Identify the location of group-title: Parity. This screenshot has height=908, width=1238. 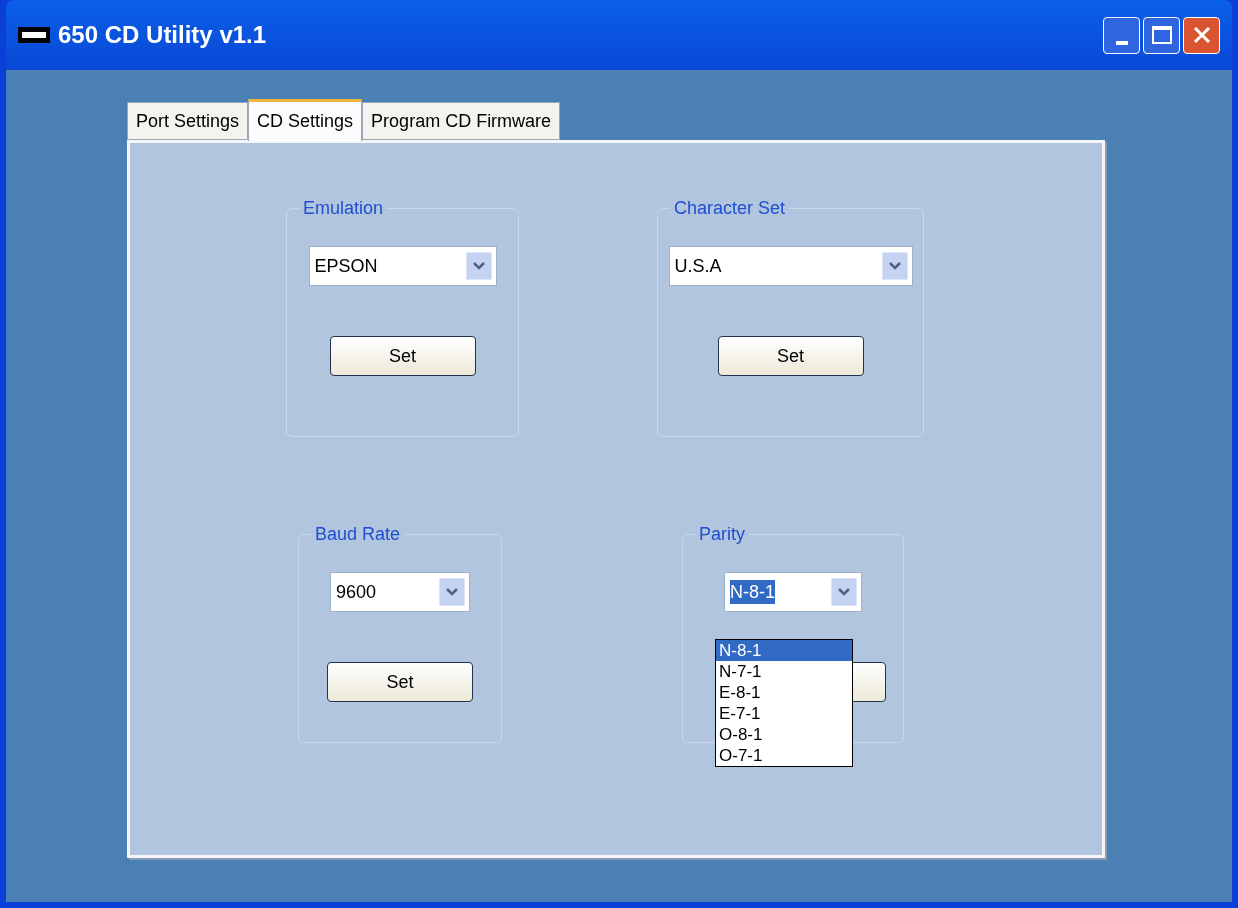
(722, 534).